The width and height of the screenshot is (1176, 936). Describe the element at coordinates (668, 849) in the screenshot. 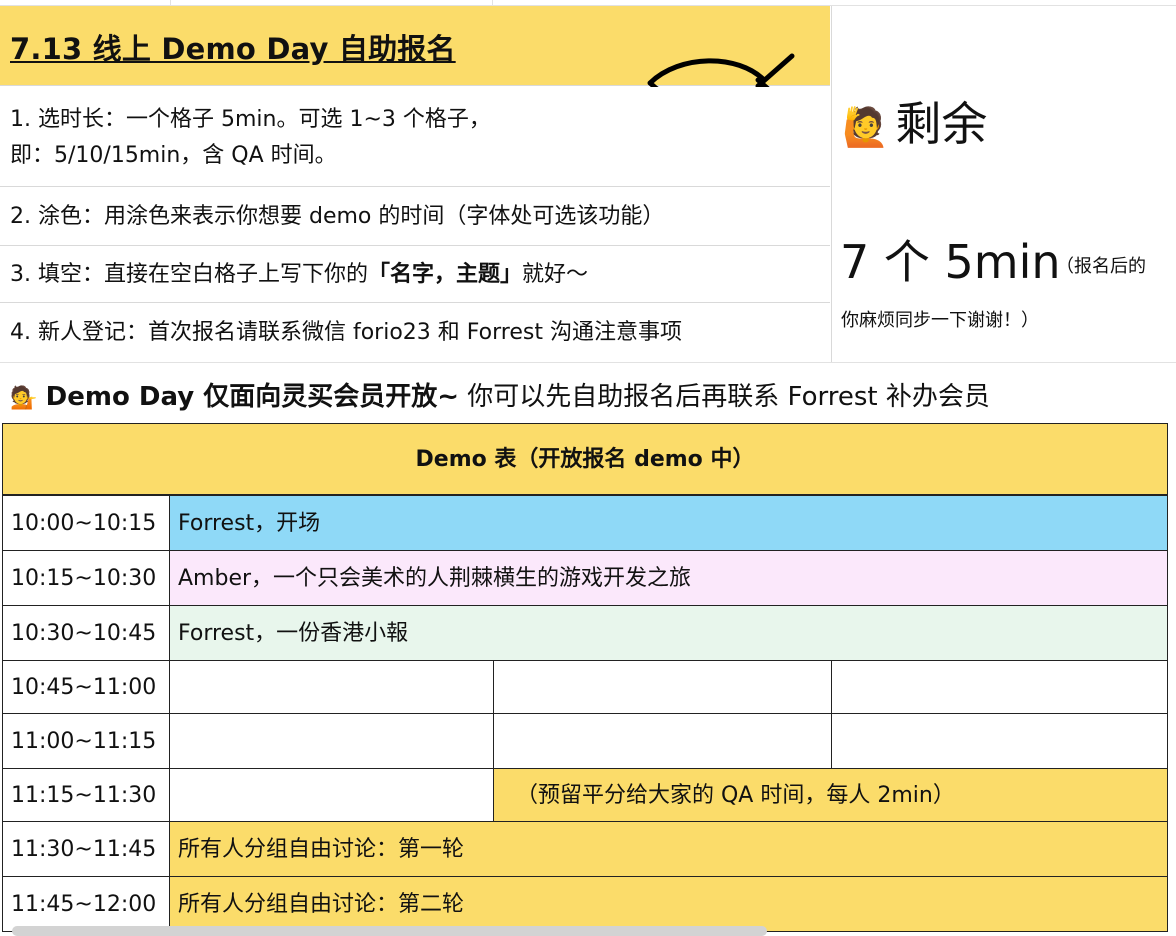

I see `discussion-slot-cell: 所有人分组自由讨论：第一轮` at that location.